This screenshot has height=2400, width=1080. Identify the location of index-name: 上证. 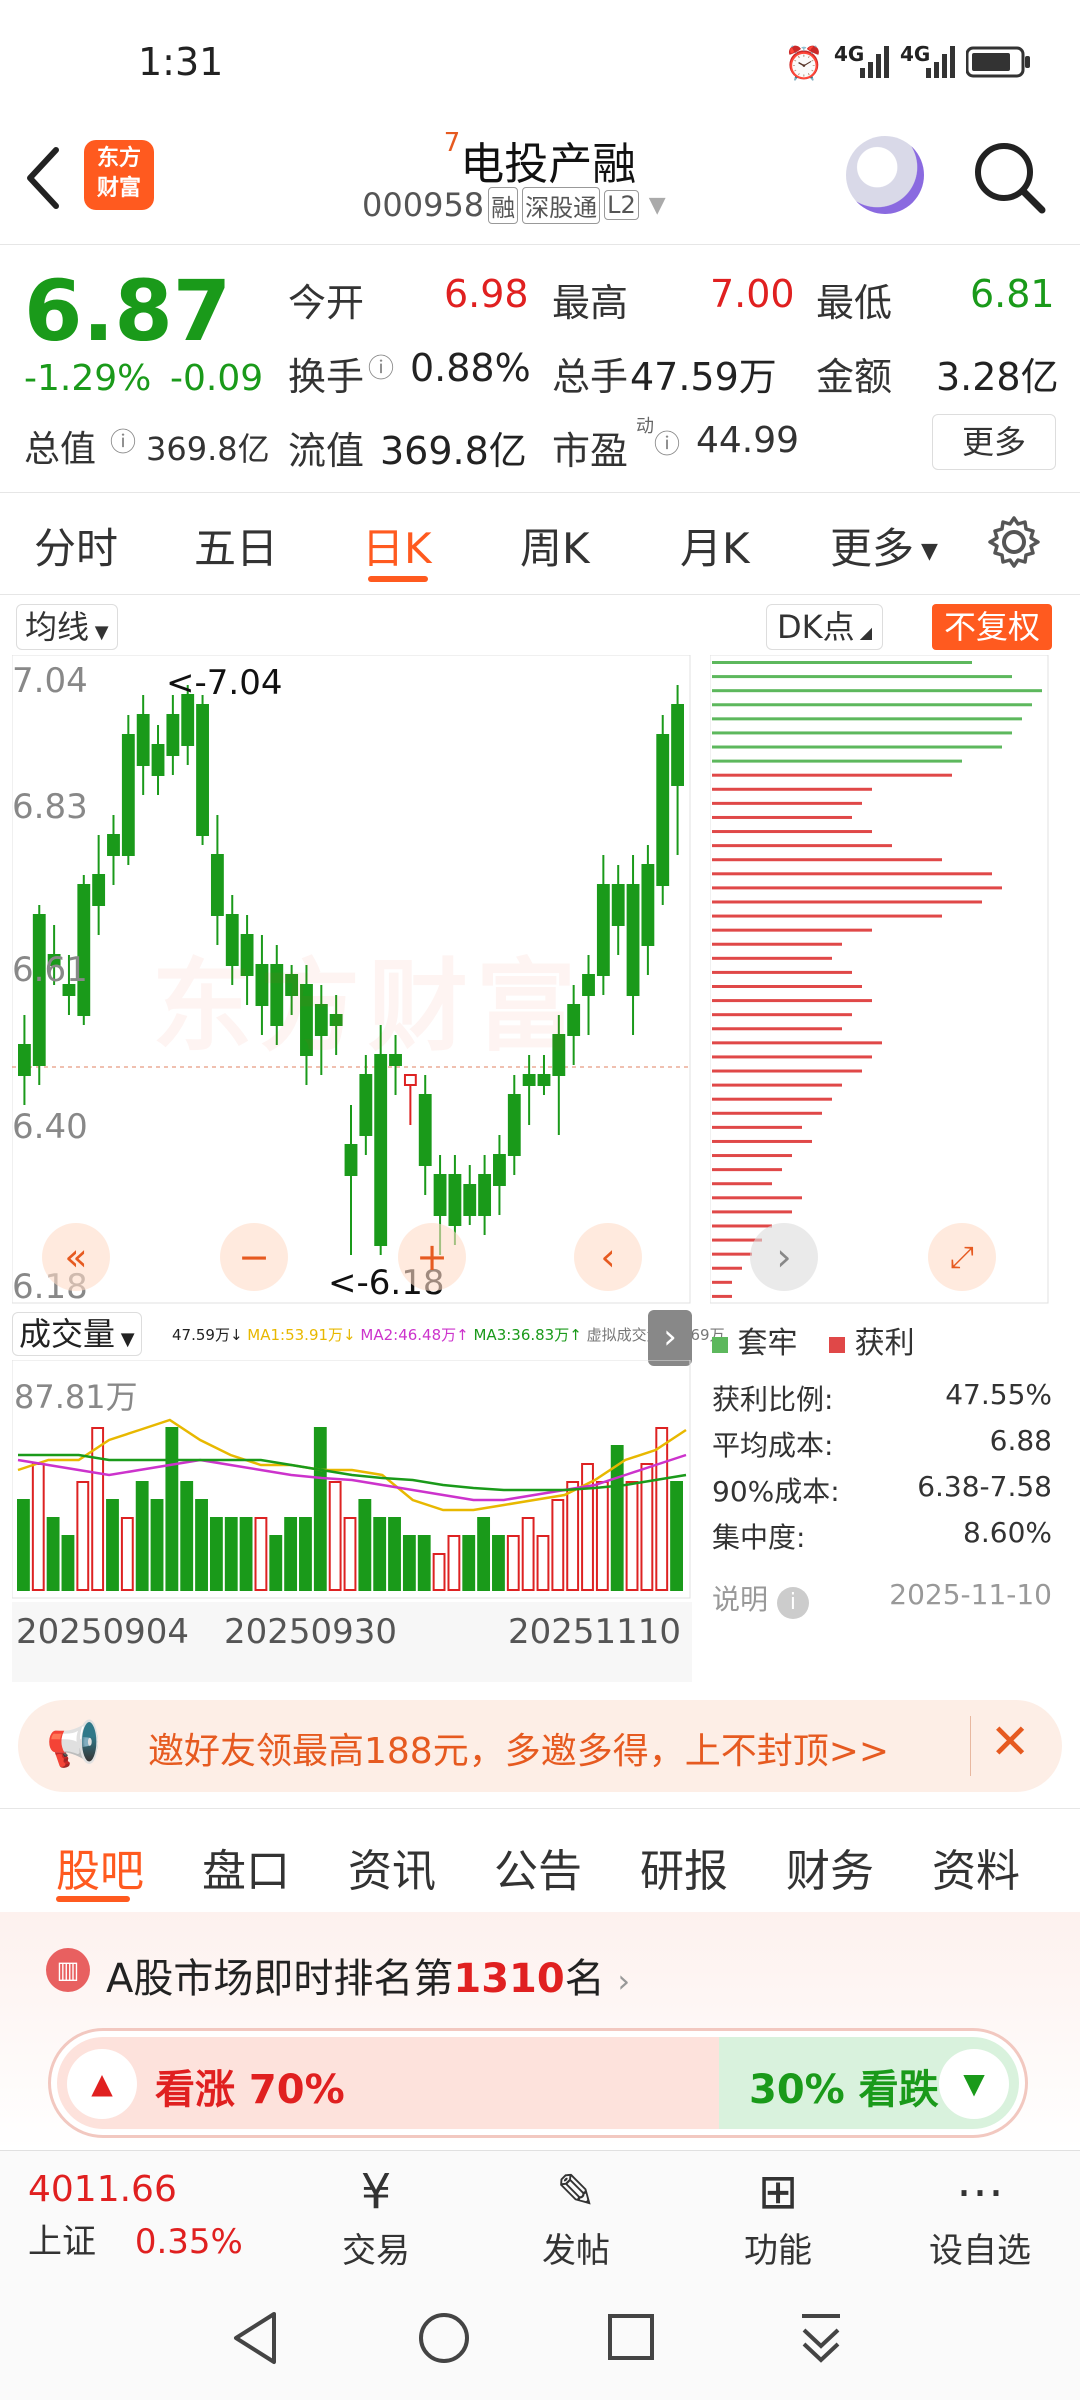
(62, 2242).